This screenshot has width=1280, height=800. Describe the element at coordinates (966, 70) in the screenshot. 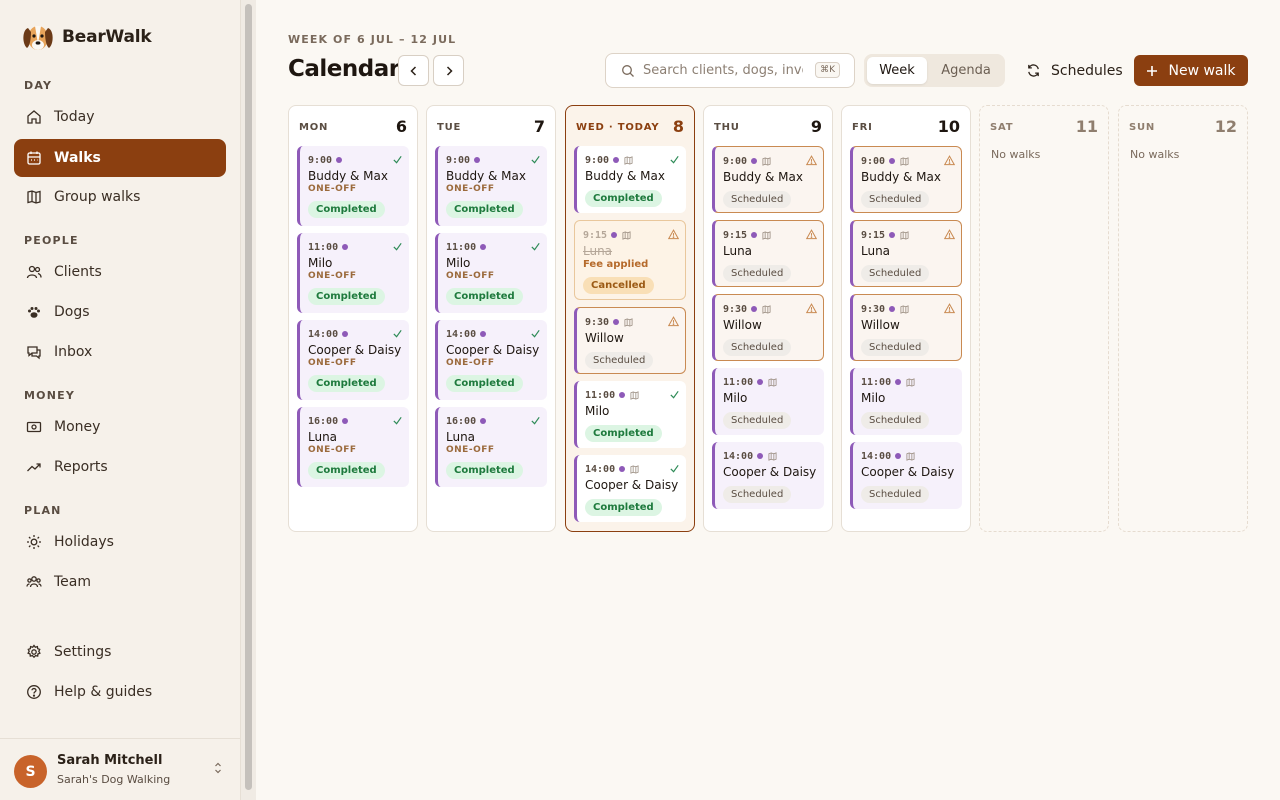

I see `view-agenda-button: Agenda` at that location.